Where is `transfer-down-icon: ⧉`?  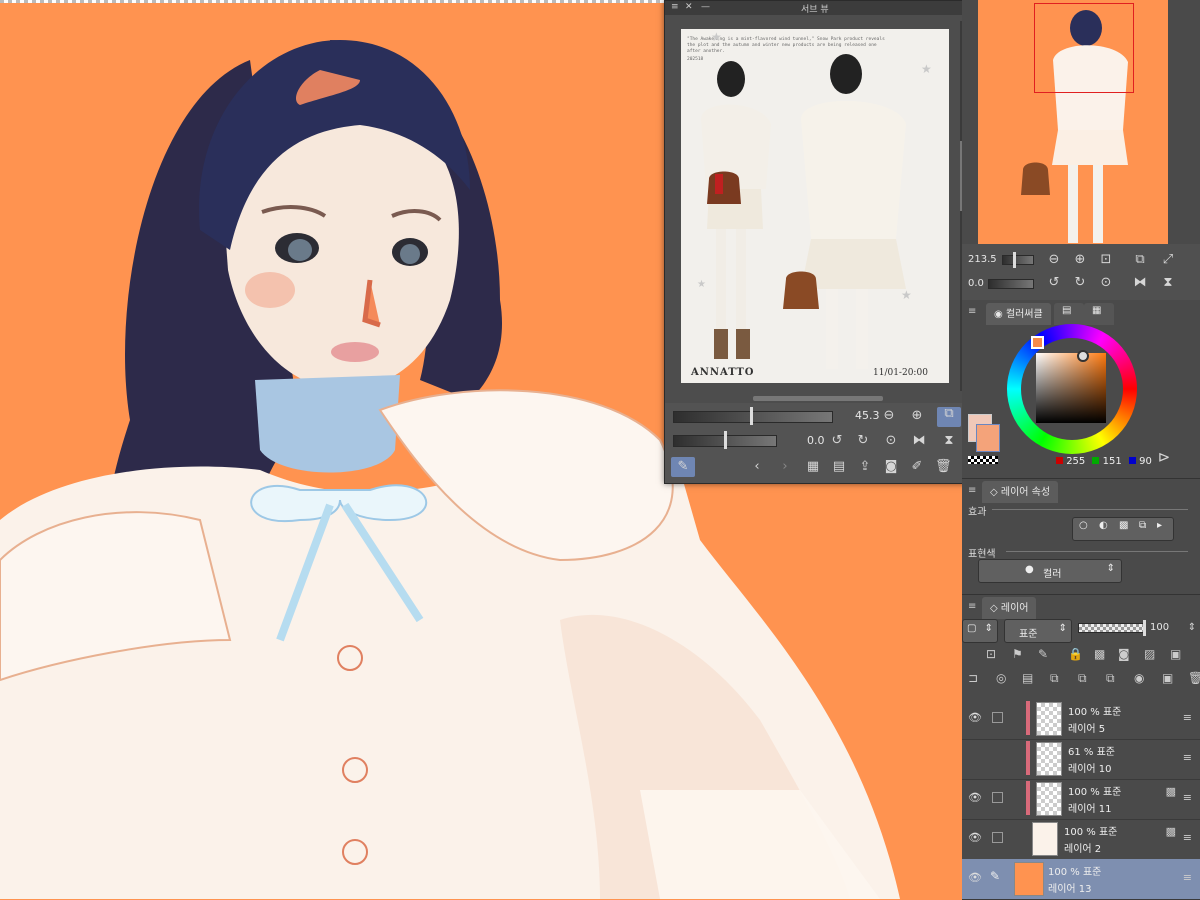 transfer-down-icon: ⧉ is located at coordinates (1054, 678).